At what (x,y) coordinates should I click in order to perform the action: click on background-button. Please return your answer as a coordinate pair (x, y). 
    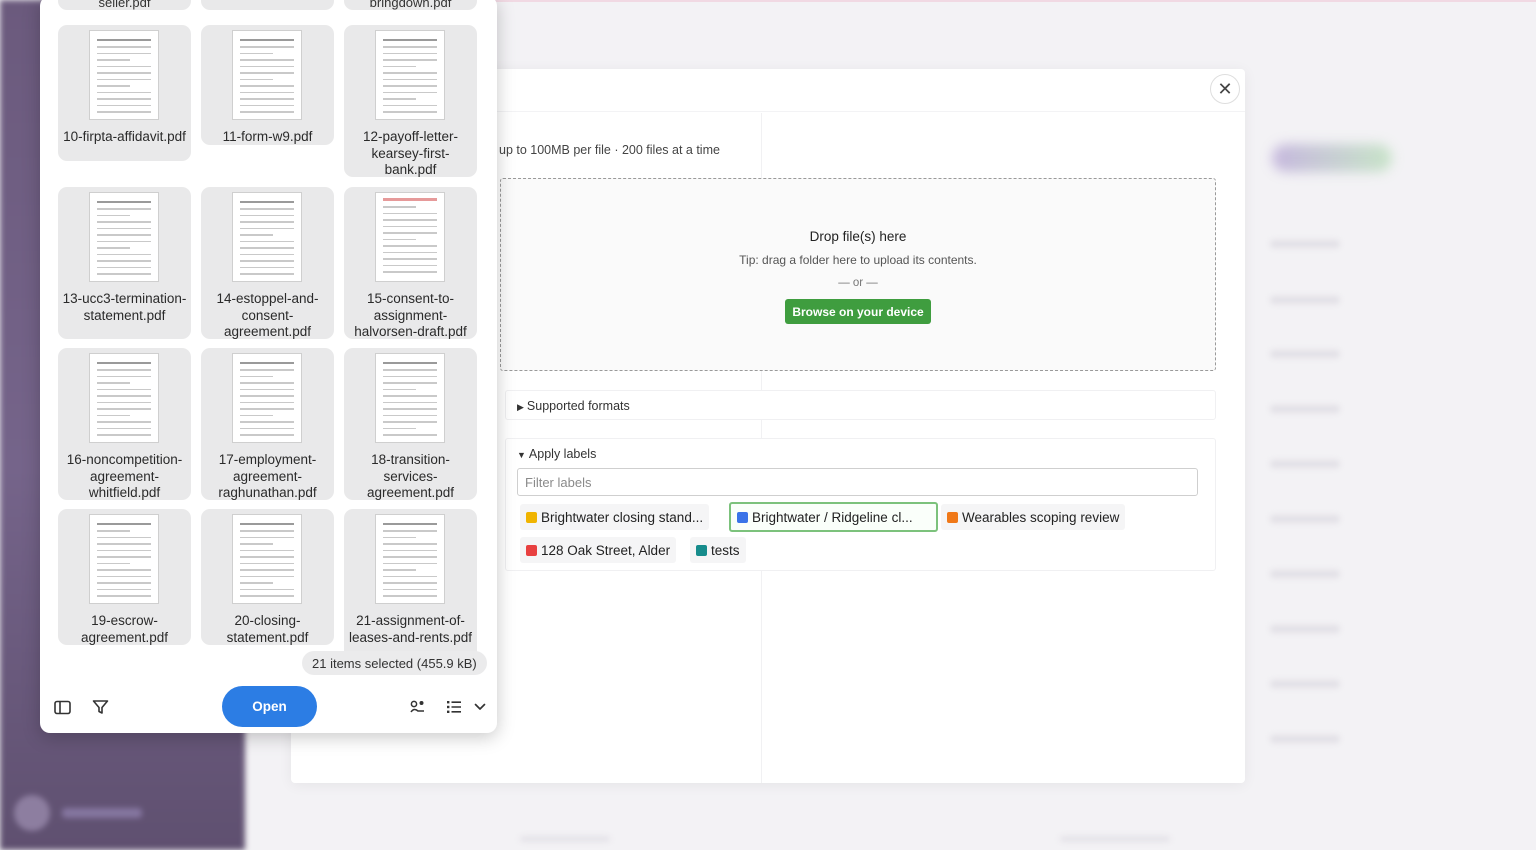
    Looking at the image, I should click on (1332, 158).